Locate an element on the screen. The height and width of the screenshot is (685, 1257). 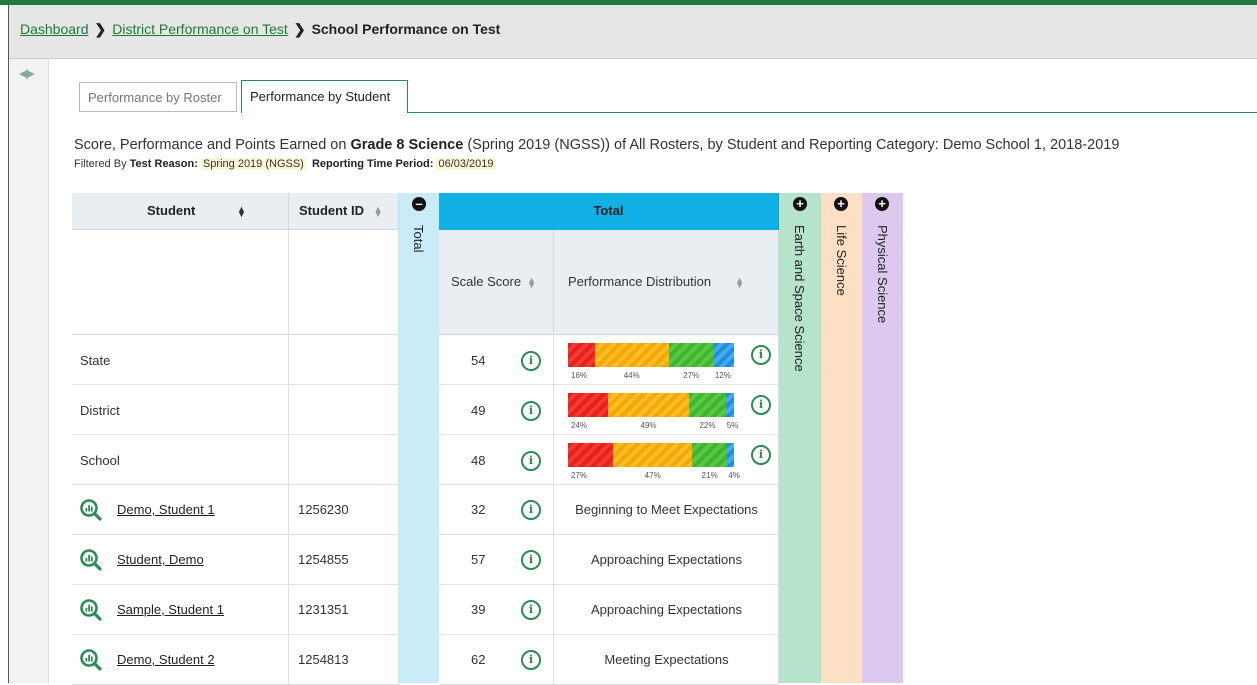
performance-level-text: Meeting Expectations is located at coordinates (666, 659).